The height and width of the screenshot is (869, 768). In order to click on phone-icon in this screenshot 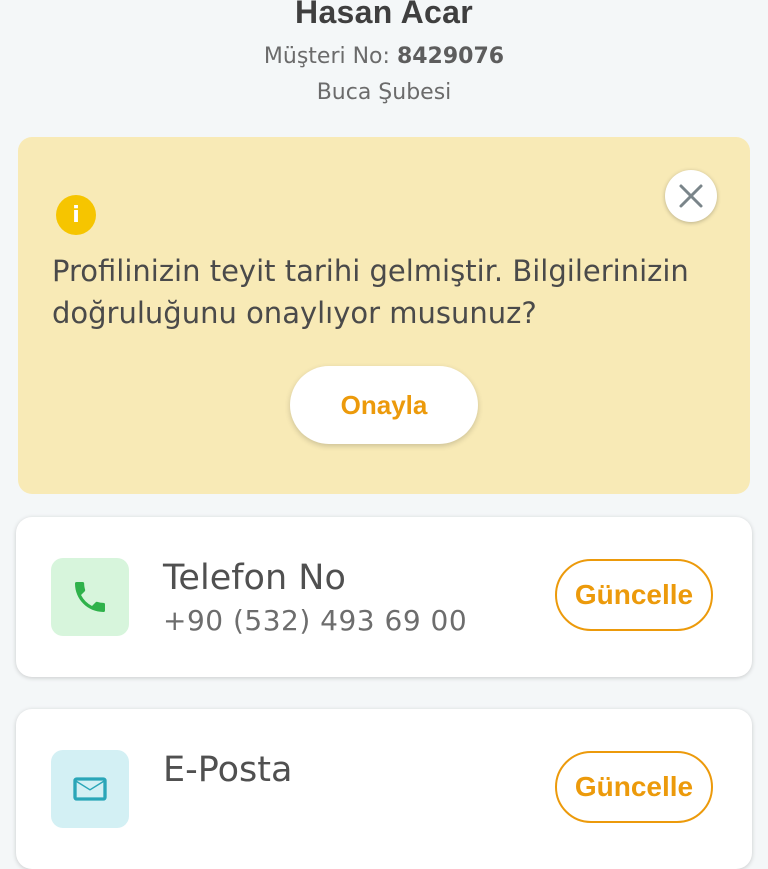, I will do `click(90, 597)`.